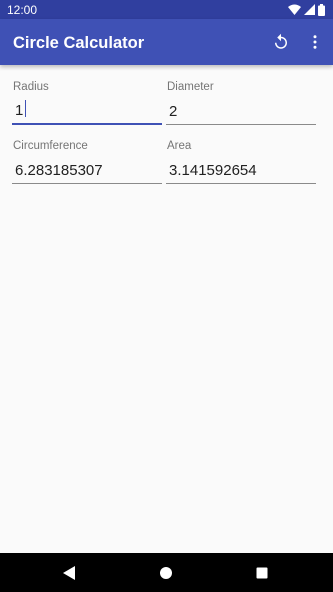  I want to click on status-icons, so click(306, 9).